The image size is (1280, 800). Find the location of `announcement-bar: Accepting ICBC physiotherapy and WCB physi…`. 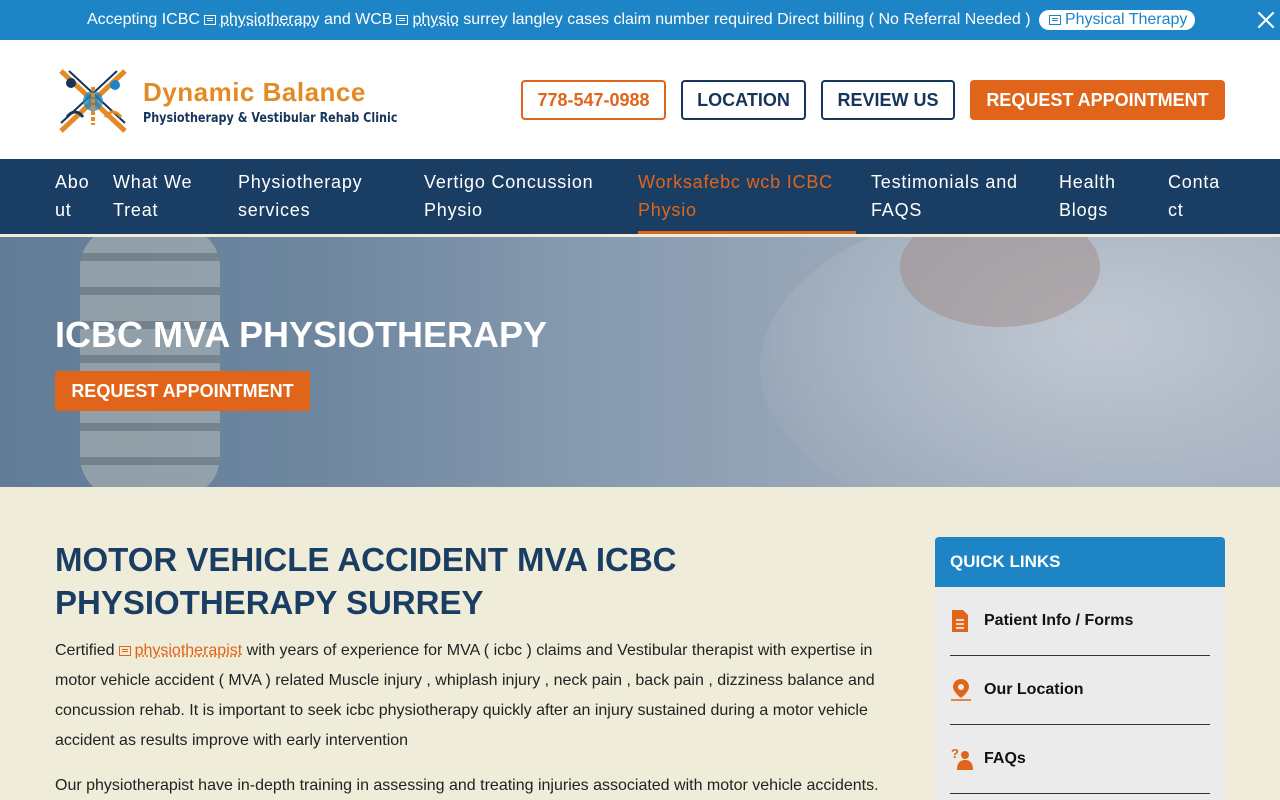

announcement-bar: Accepting ICBC physiotherapy and WCB physi… is located at coordinates (640, 20).